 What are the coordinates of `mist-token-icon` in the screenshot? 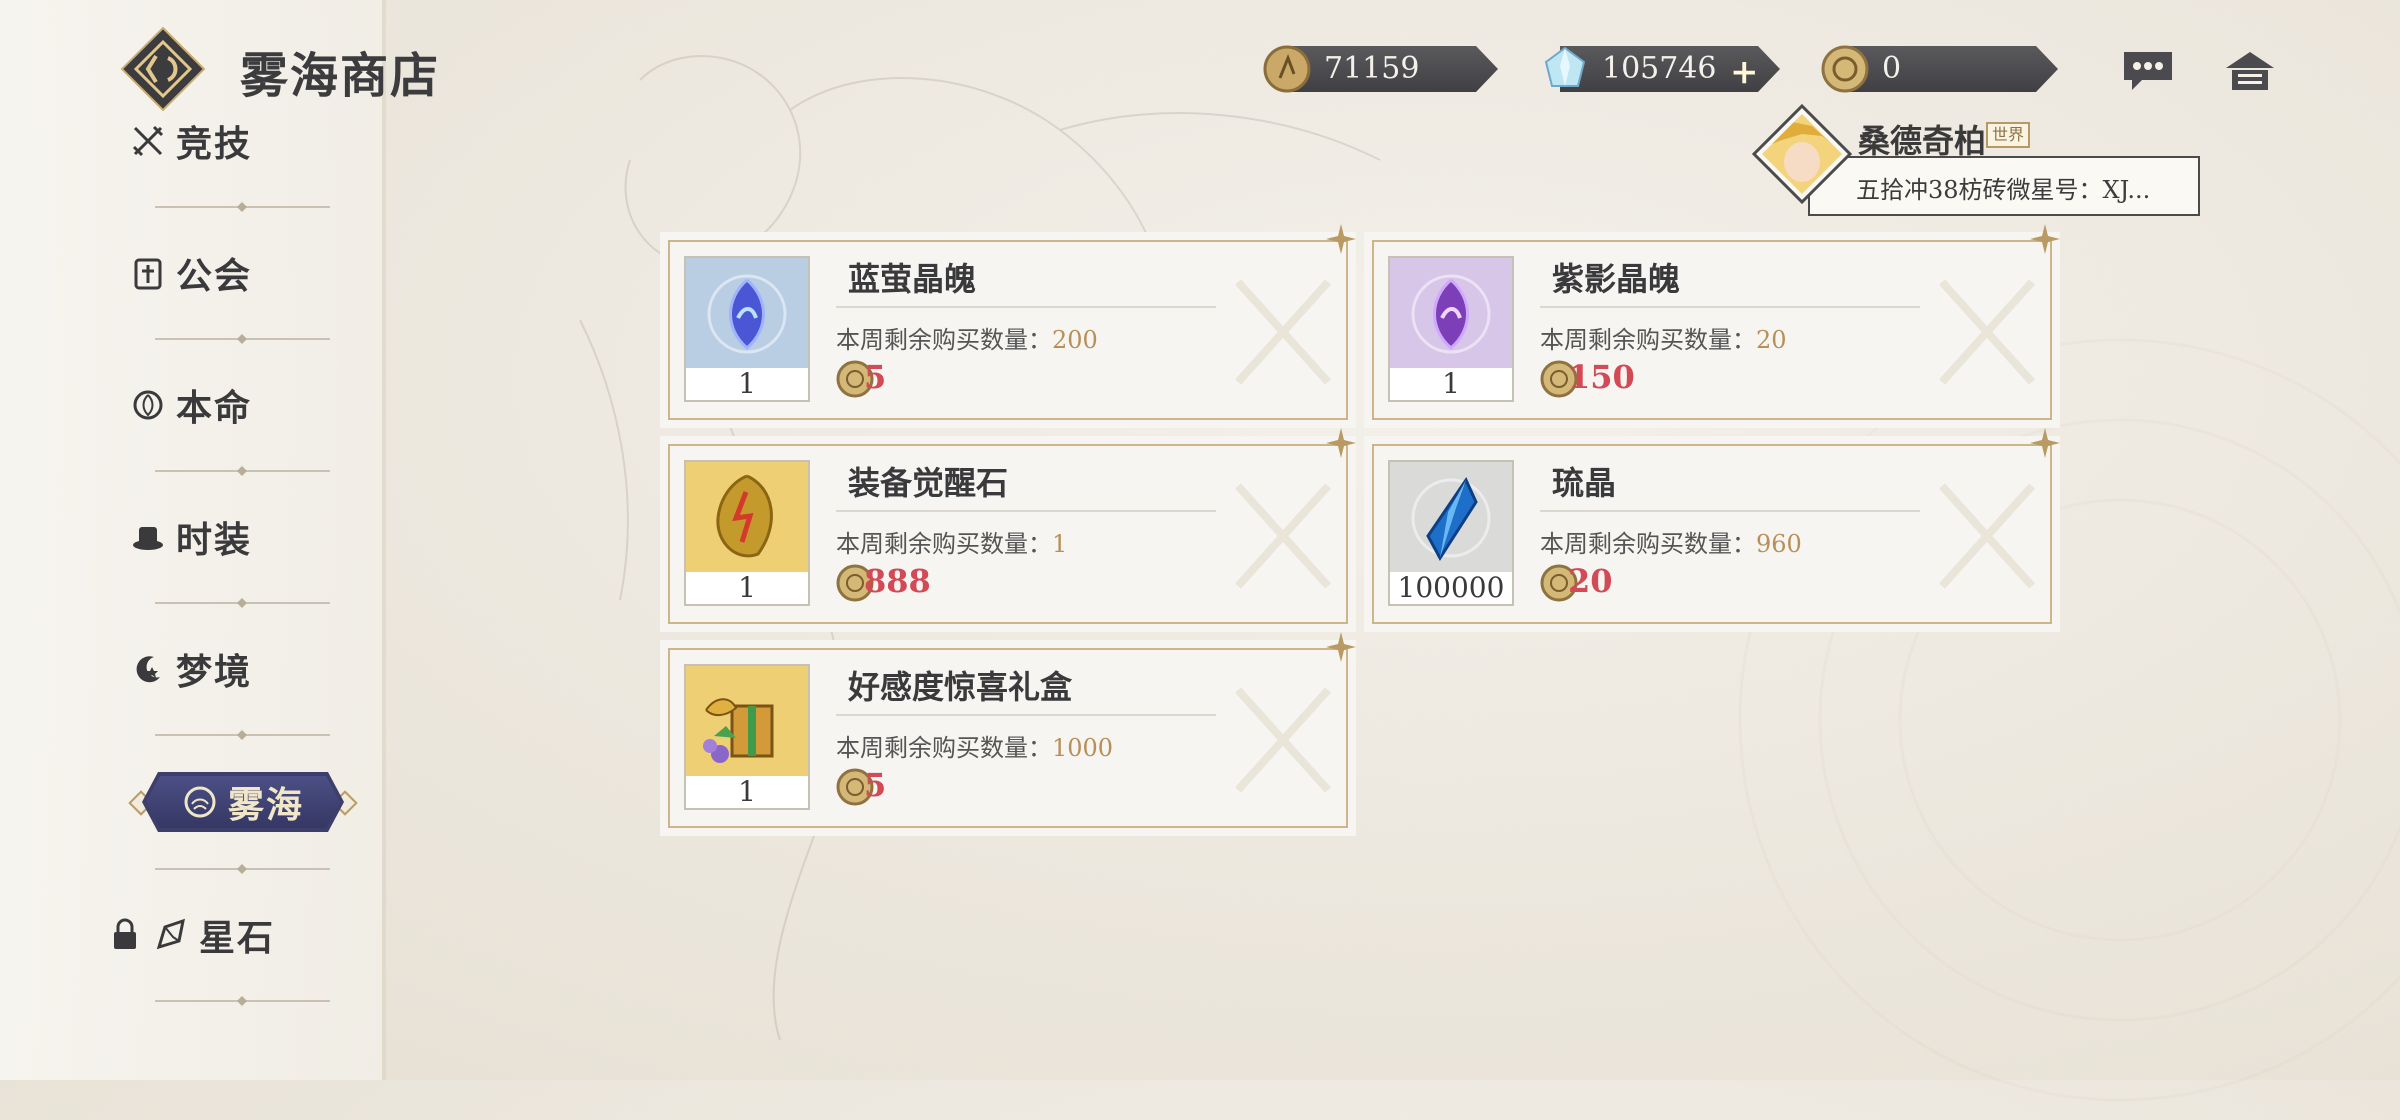 It's located at (1845, 69).